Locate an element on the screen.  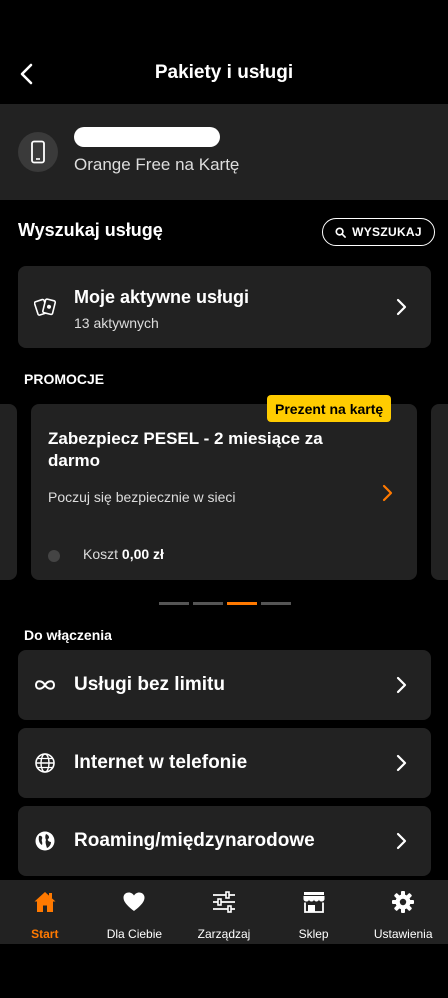
search-button-label: WYSZUKAJ is located at coordinates (387, 232).